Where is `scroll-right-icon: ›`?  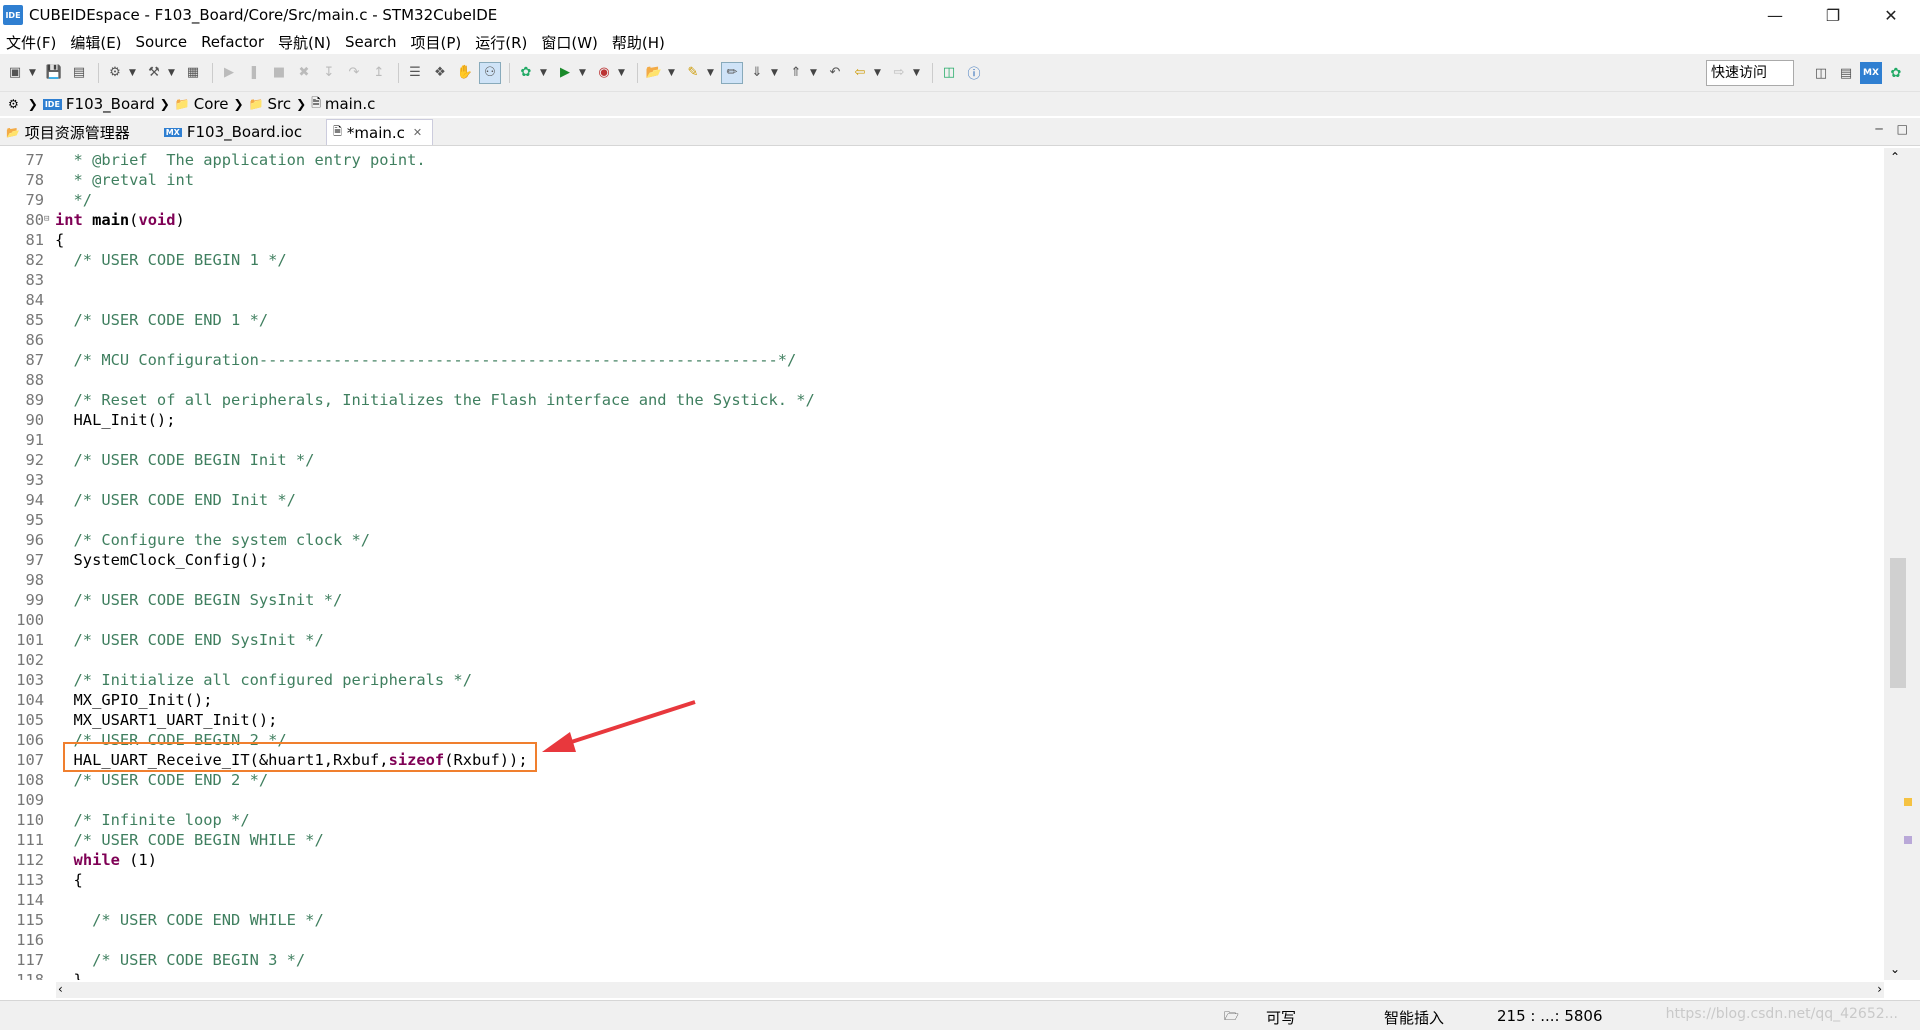 scroll-right-icon: › is located at coordinates (1879, 989).